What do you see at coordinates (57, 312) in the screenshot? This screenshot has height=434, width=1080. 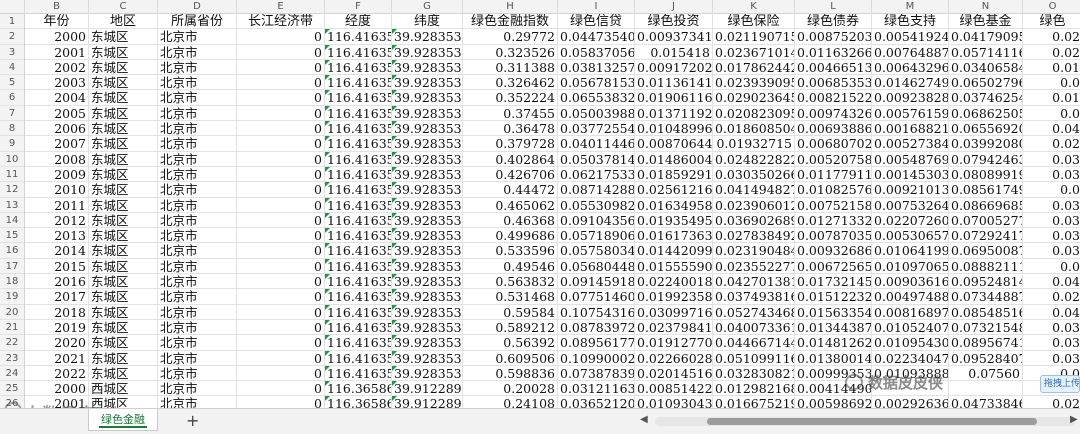 I see `table-cell: 2018` at bounding box center [57, 312].